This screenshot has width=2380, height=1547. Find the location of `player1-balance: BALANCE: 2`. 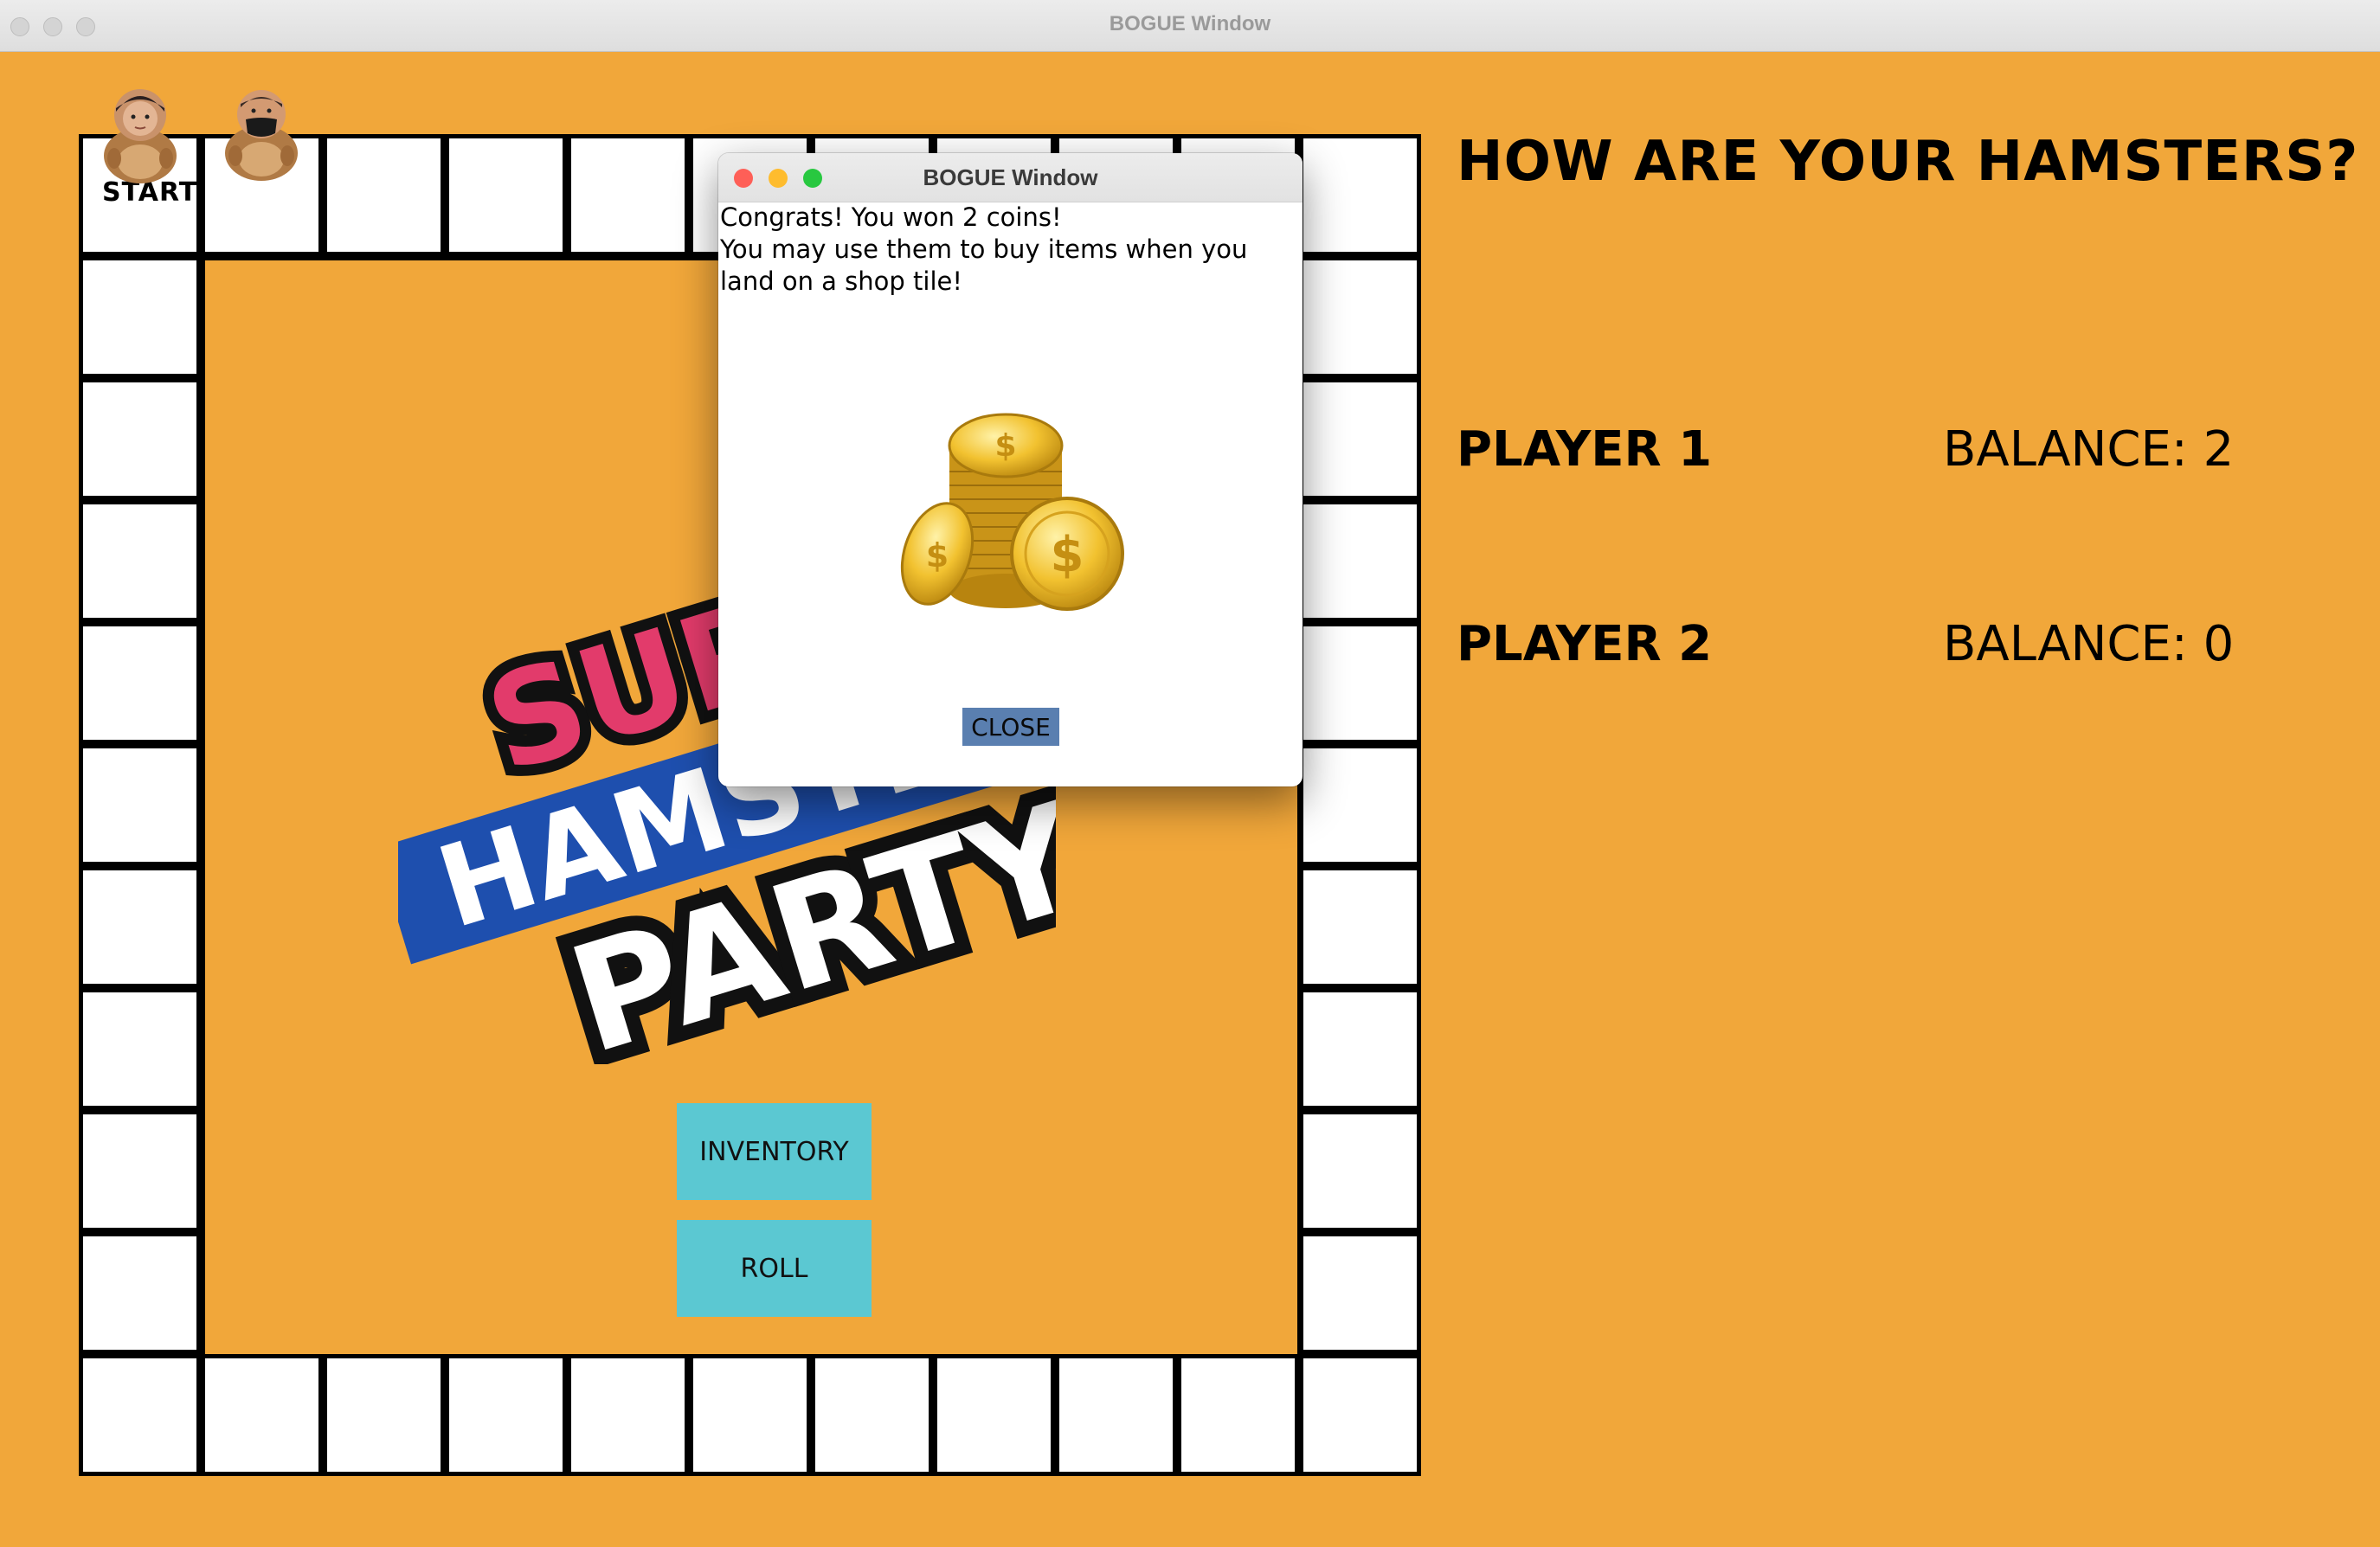

player1-balance: BALANCE: 2 is located at coordinates (2089, 449).